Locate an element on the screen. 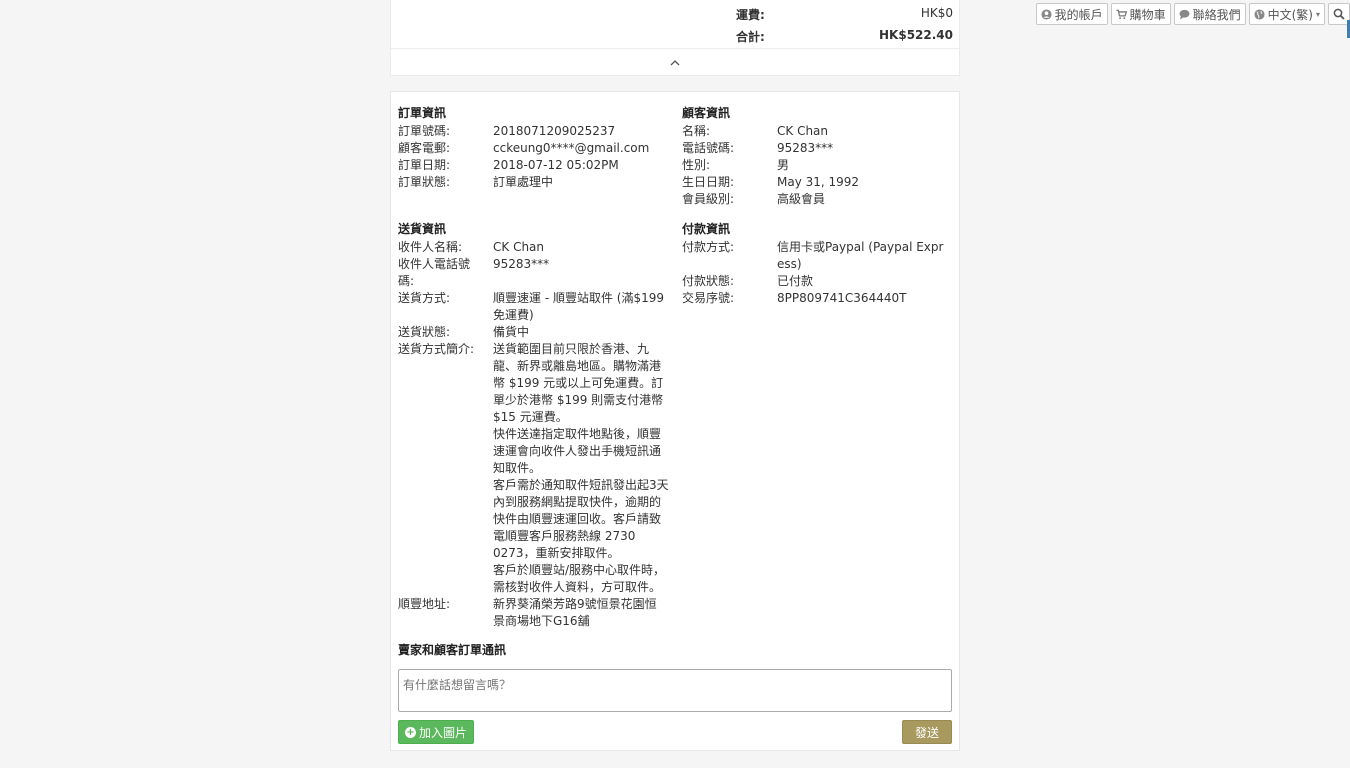 The width and height of the screenshot is (1350, 768). chevron-up-icon is located at coordinates (675, 62).